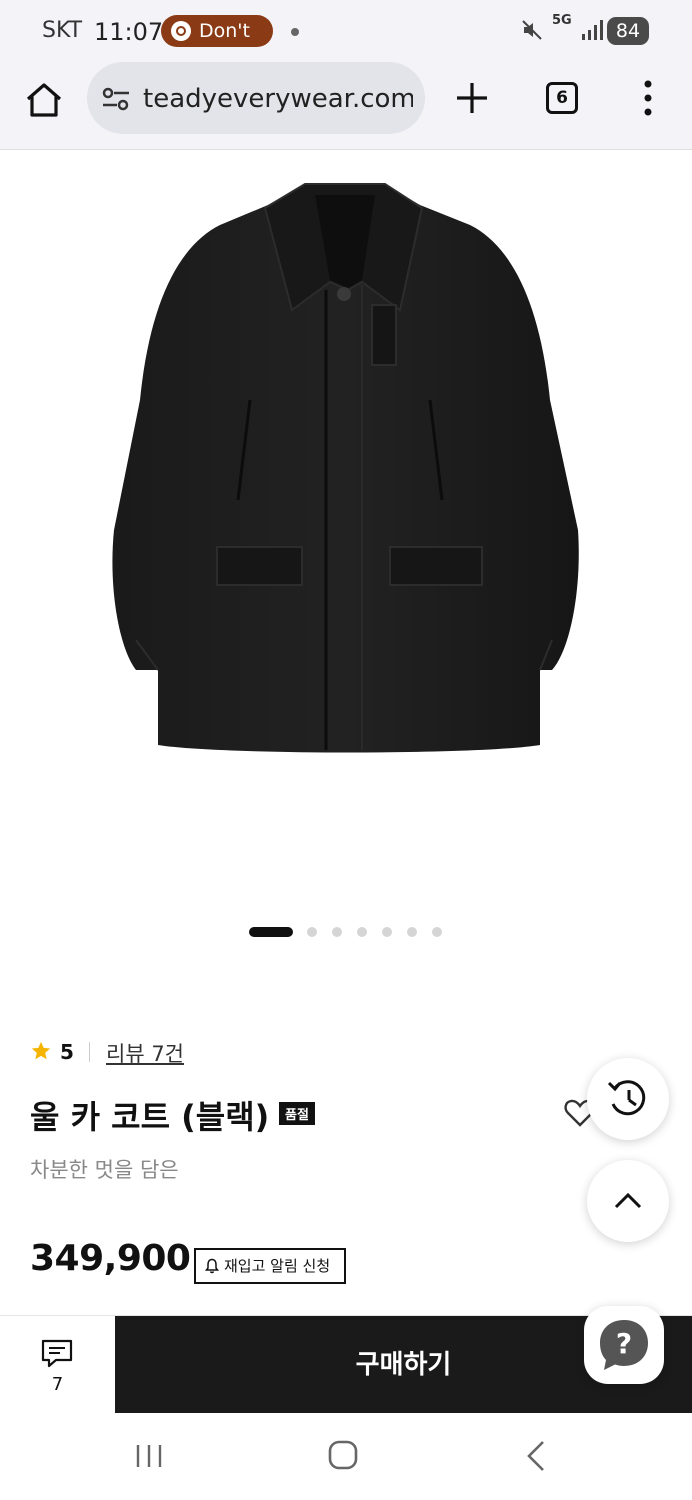 The height and width of the screenshot is (1500, 692). What do you see at coordinates (62, 30) in the screenshot?
I see `carrier-label: SKT` at bounding box center [62, 30].